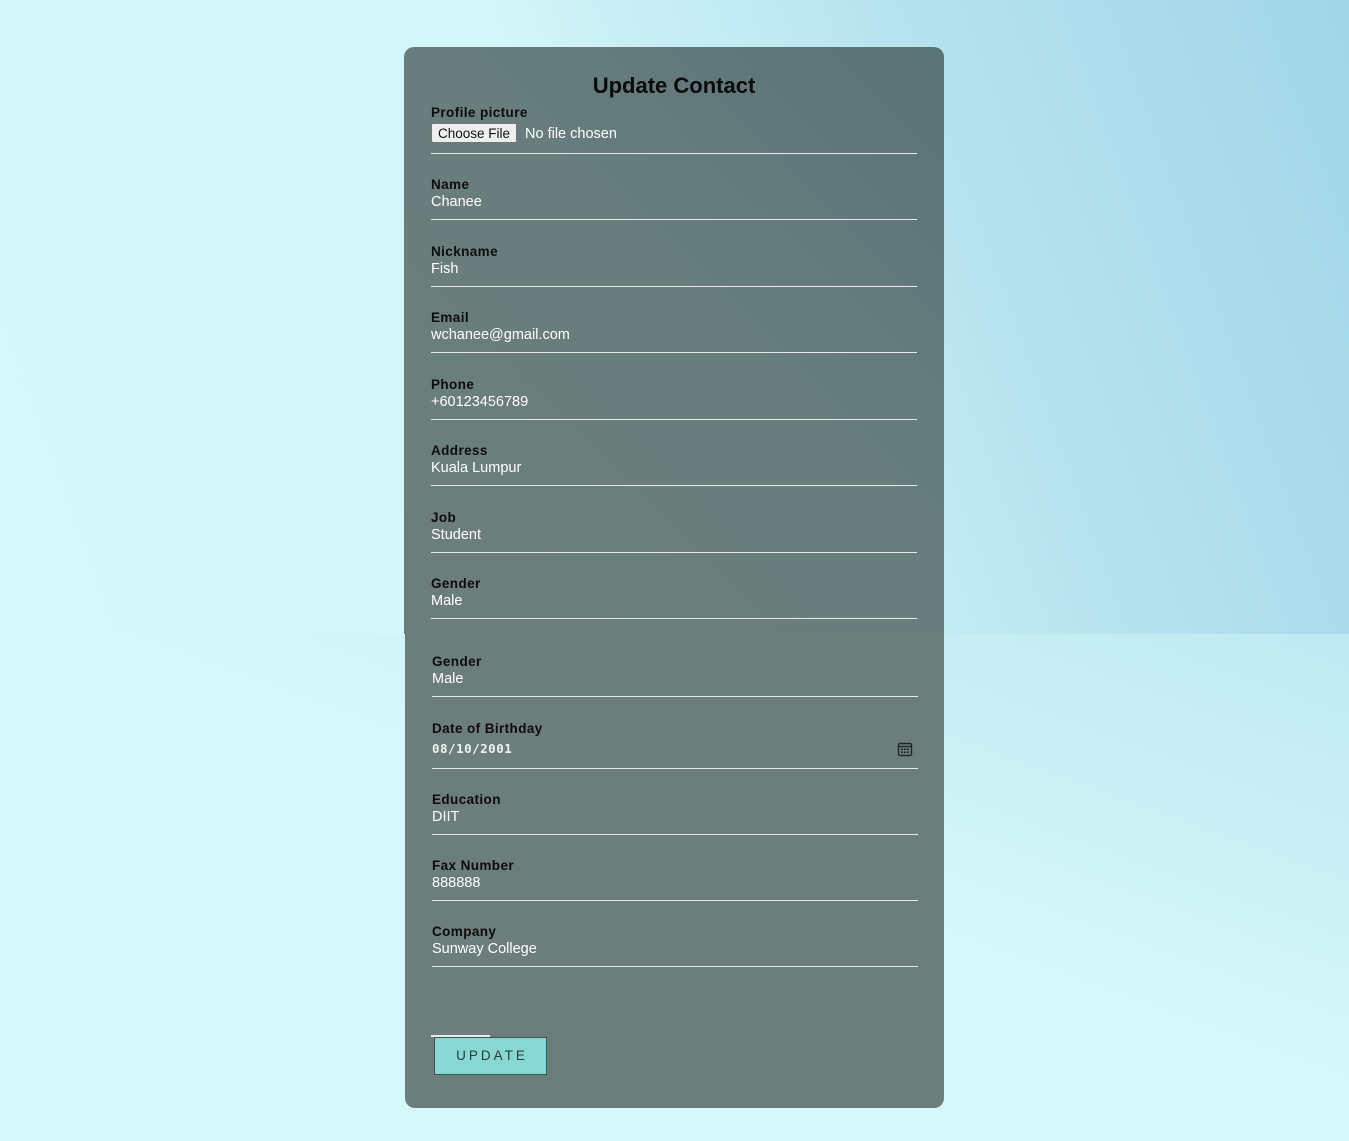 The height and width of the screenshot is (1141, 1349). Describe the element at coordinates (473, 865) in the screenshot. I see `fax-label: Fax Number` at that location.